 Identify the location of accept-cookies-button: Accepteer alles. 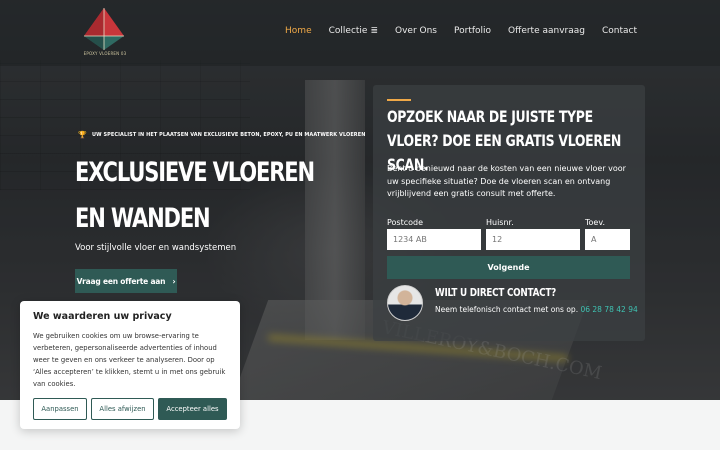
(192, 409).